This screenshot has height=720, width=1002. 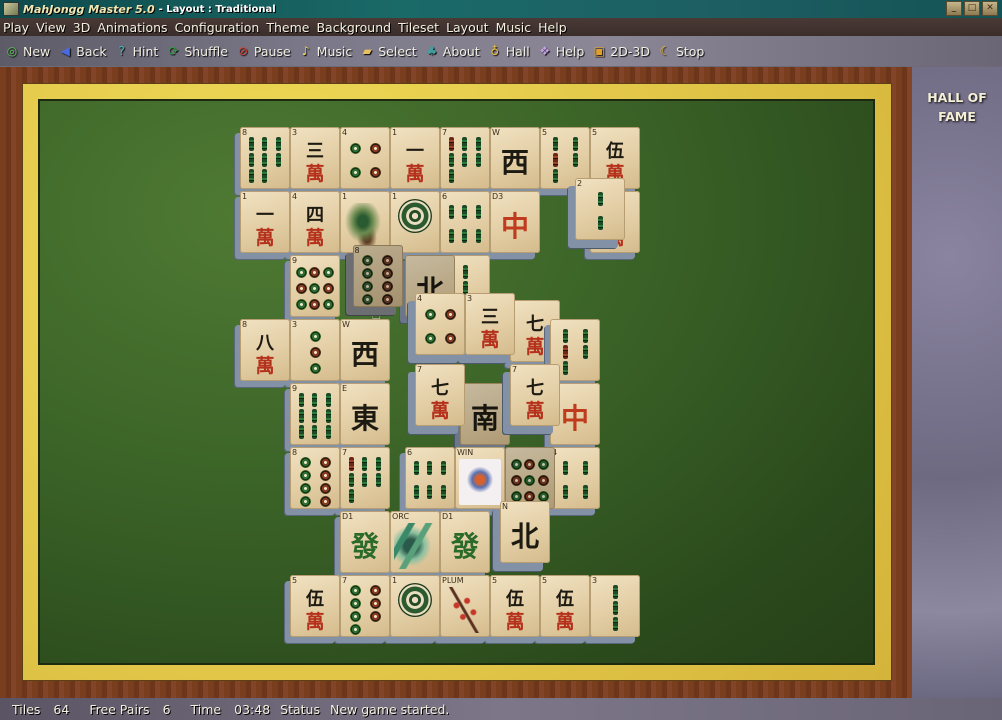 I want to click on menu-3d: 3D, so click(x=82, y=27).